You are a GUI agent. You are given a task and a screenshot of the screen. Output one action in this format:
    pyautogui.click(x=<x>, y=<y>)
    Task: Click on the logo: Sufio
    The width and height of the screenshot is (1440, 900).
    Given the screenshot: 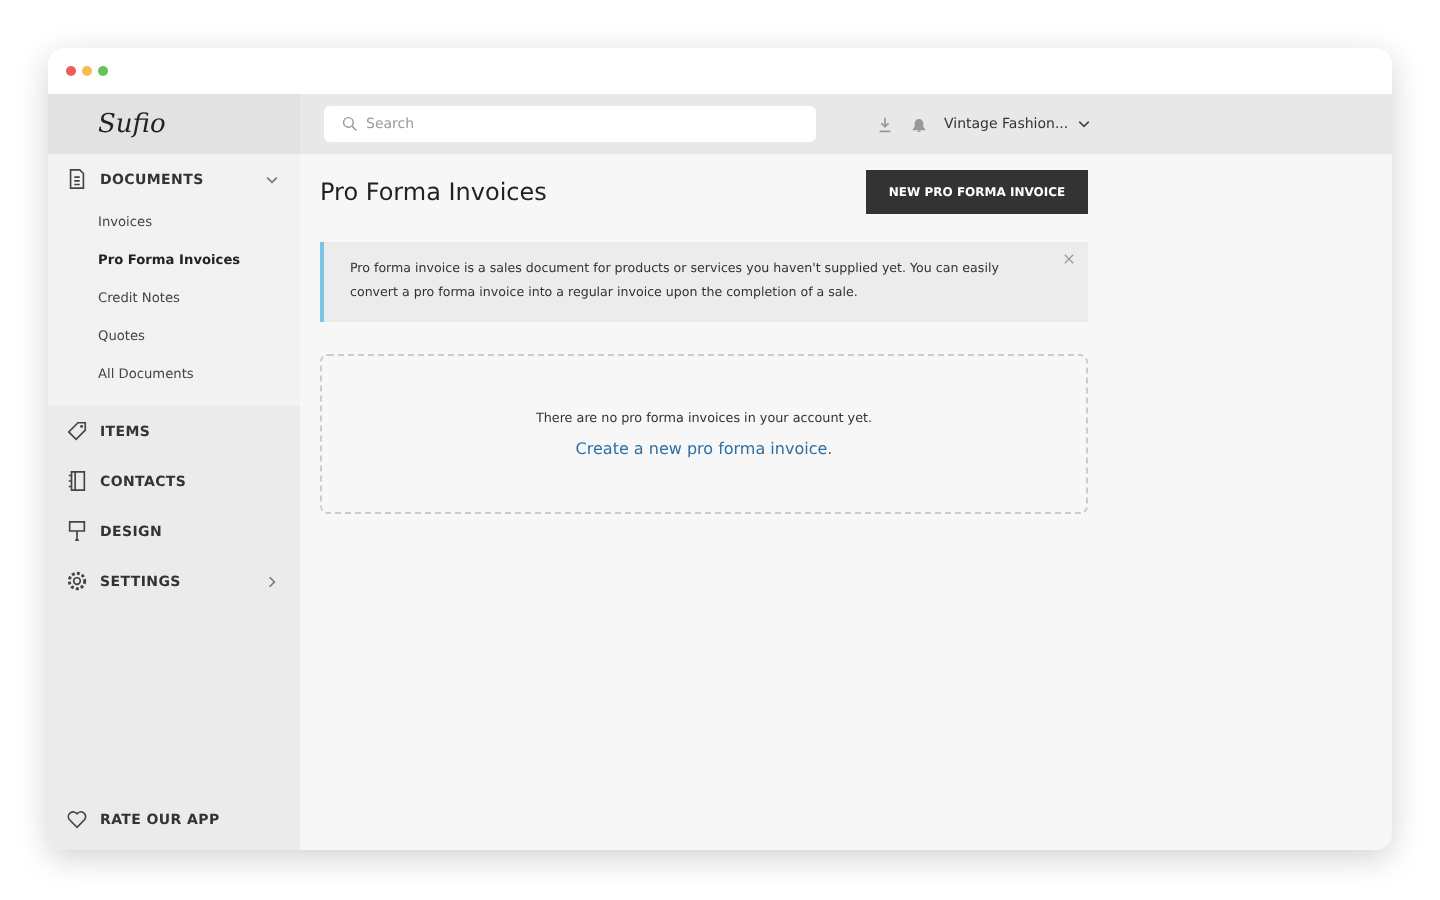 What is the action you would take?
    pyautogui.click(x=132, y=124)
    